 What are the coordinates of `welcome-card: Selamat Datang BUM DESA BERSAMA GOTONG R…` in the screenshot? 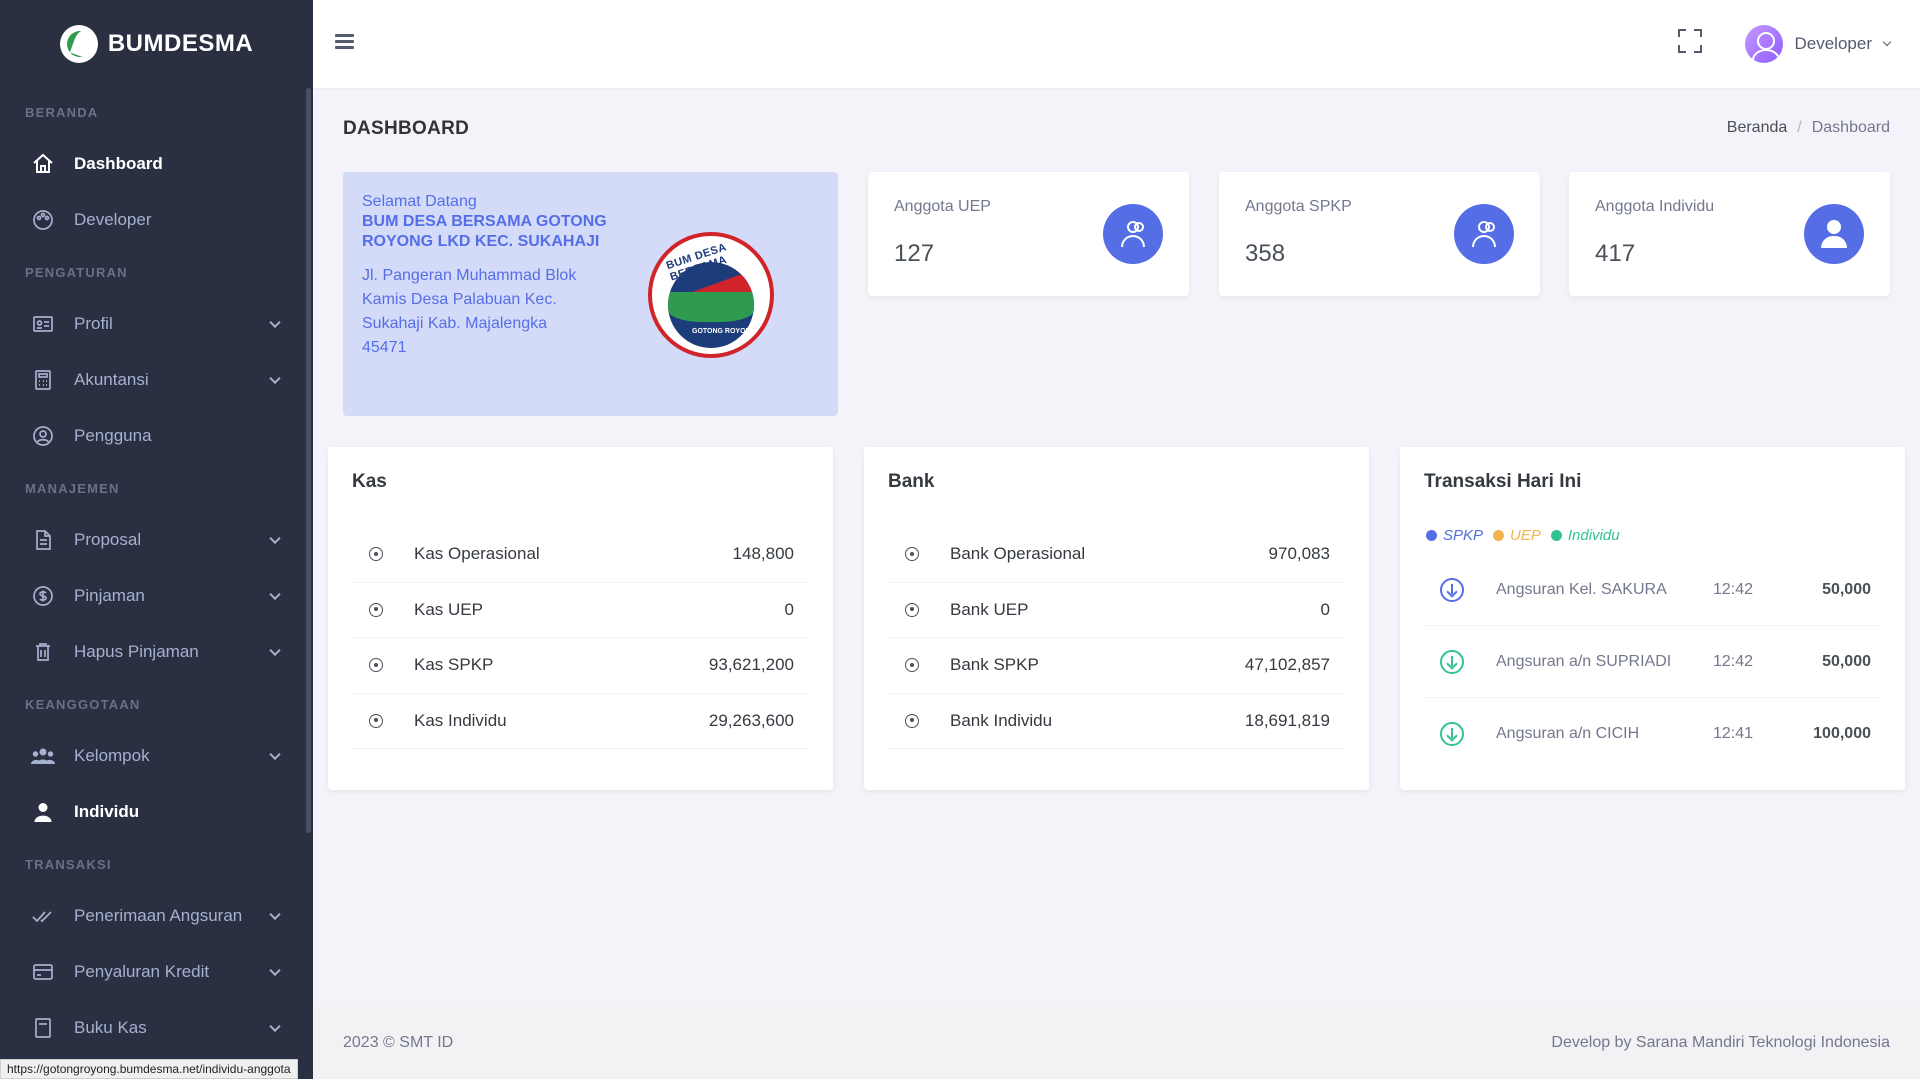 It's located at (590, 294).